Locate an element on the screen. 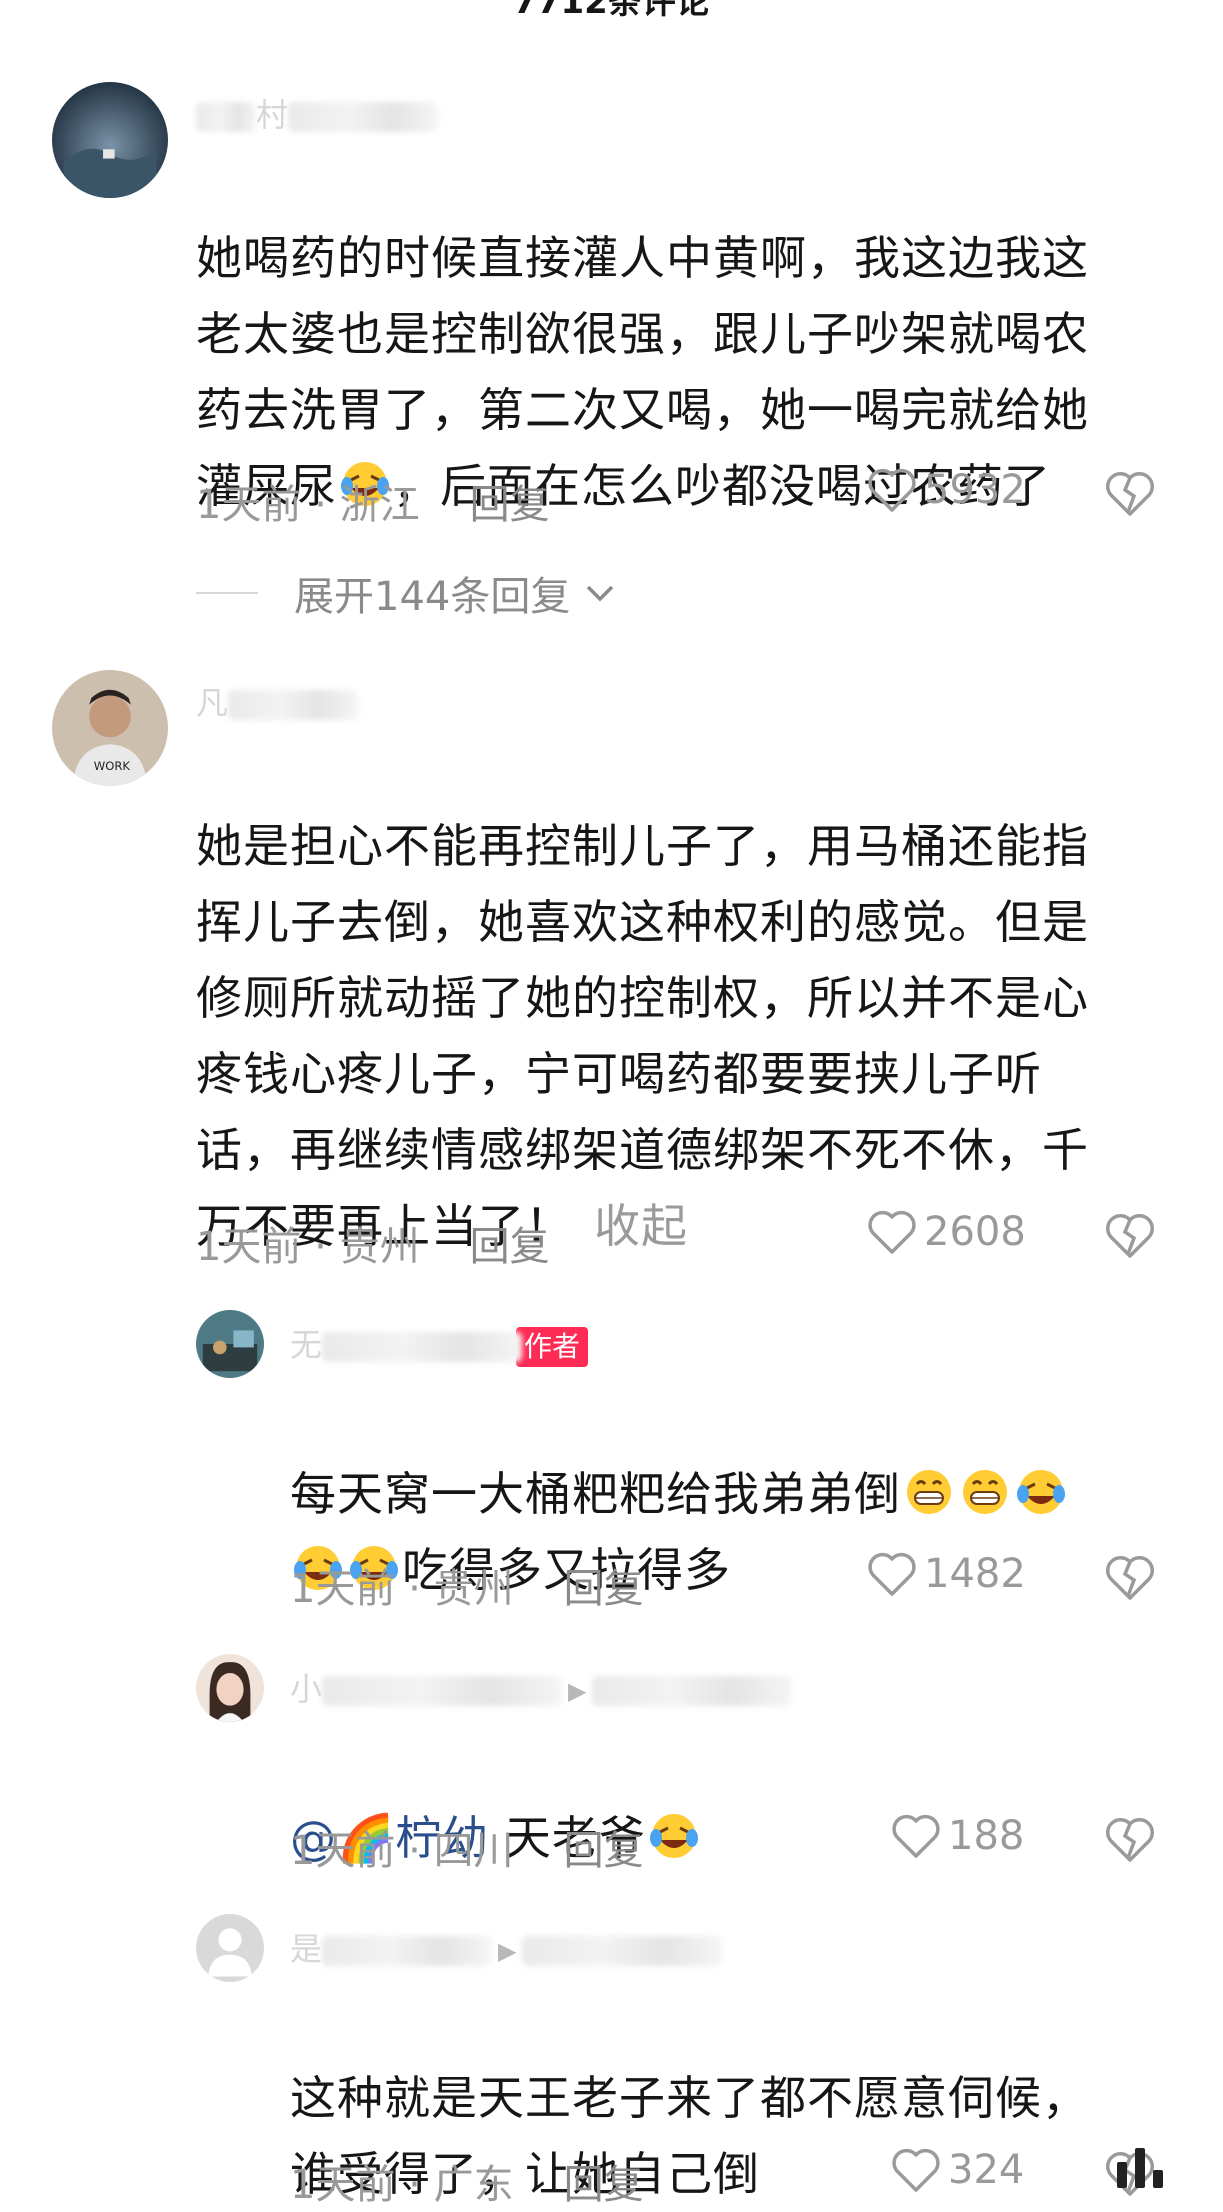 The width and height of the screenshot is (1223, 2212). username: 村 is located at coordinates (317, 113).